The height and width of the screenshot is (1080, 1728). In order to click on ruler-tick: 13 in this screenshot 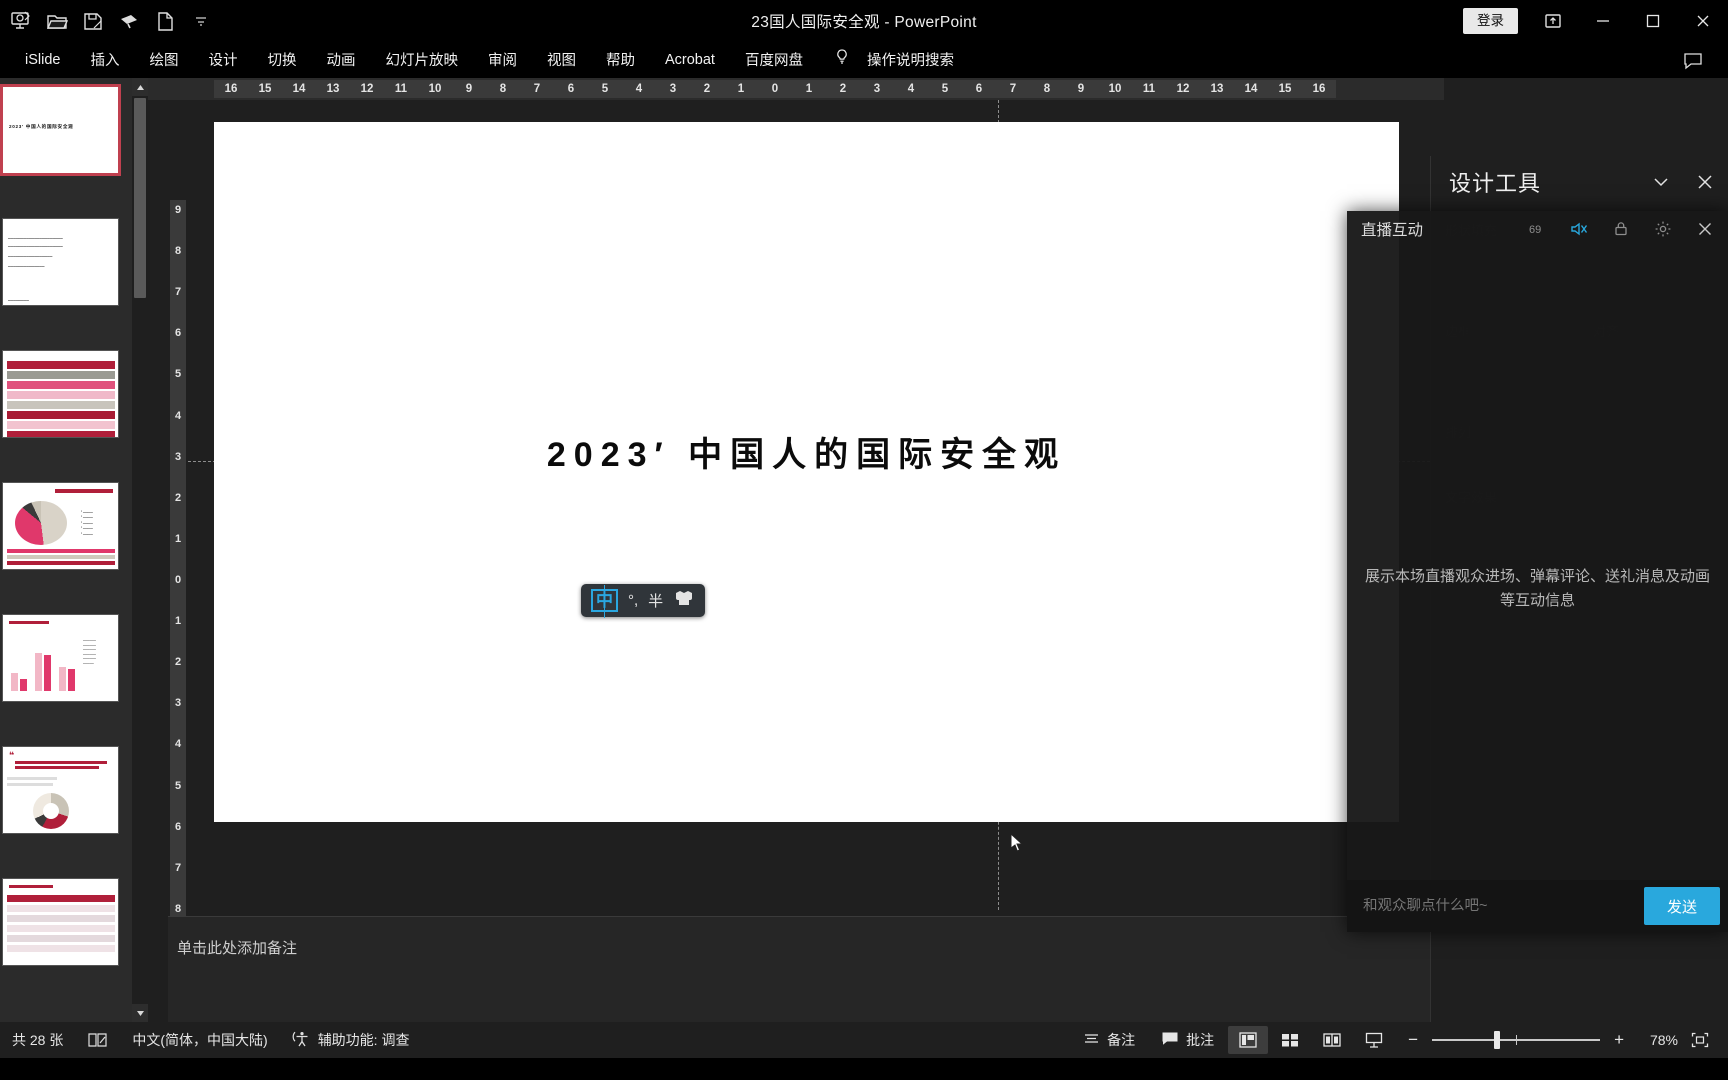, I will do `click(333, 89)`.